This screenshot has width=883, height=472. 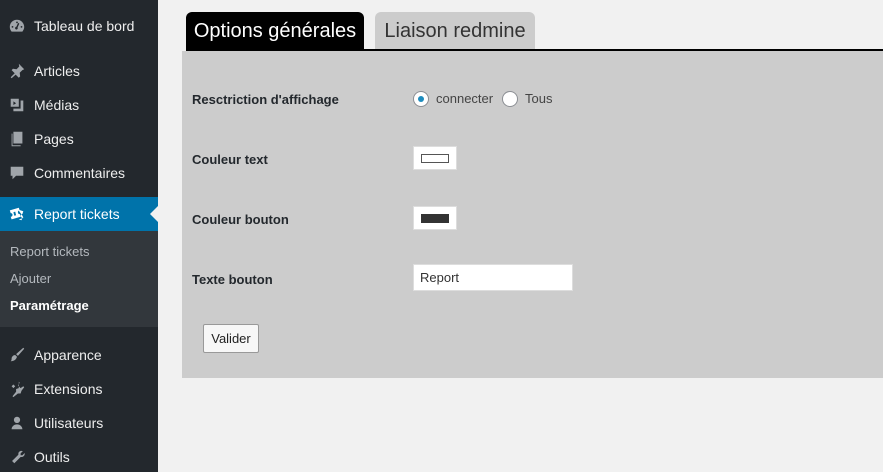 I want to click on sidebar-item-label: Tableau de bord, so click(x=84, y=26).